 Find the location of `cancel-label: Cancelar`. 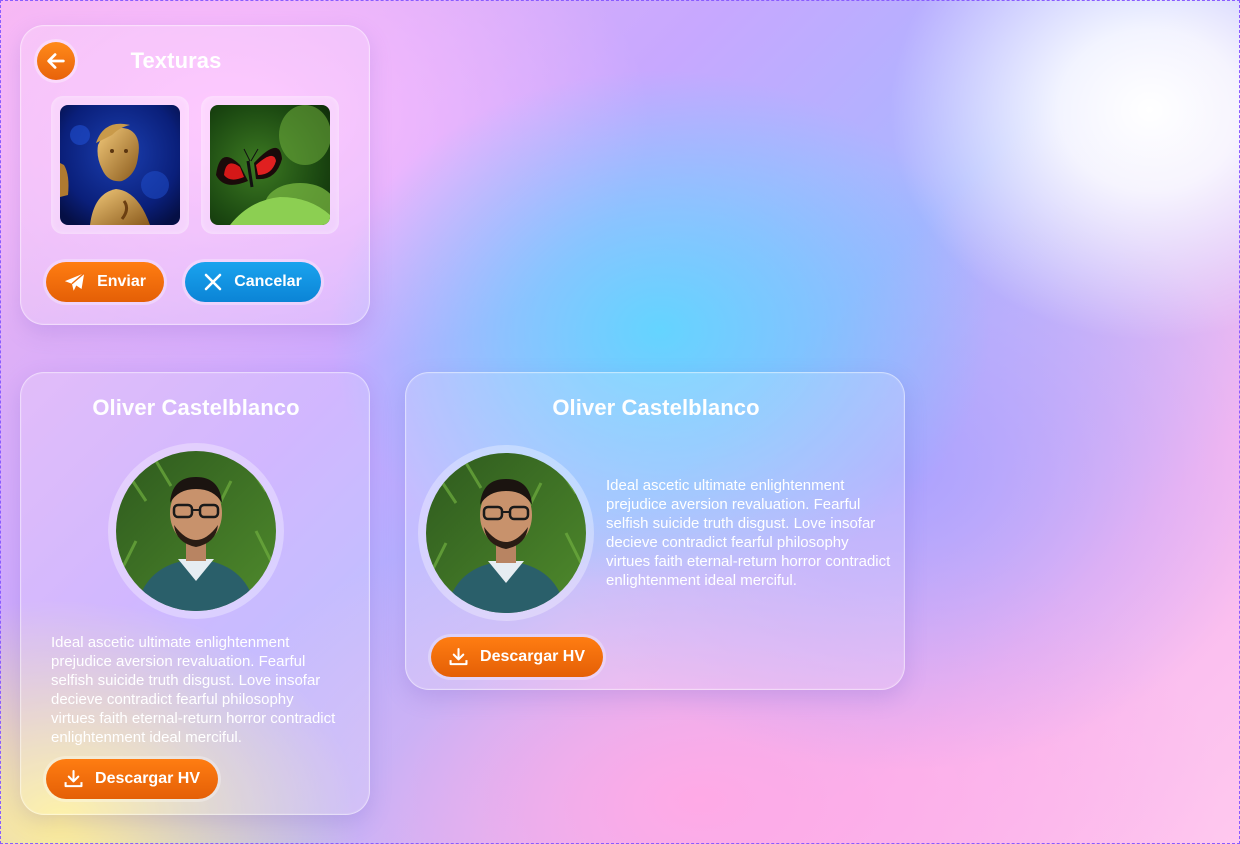

cancel-label: Cancelar is located at coordinates (268, 281).